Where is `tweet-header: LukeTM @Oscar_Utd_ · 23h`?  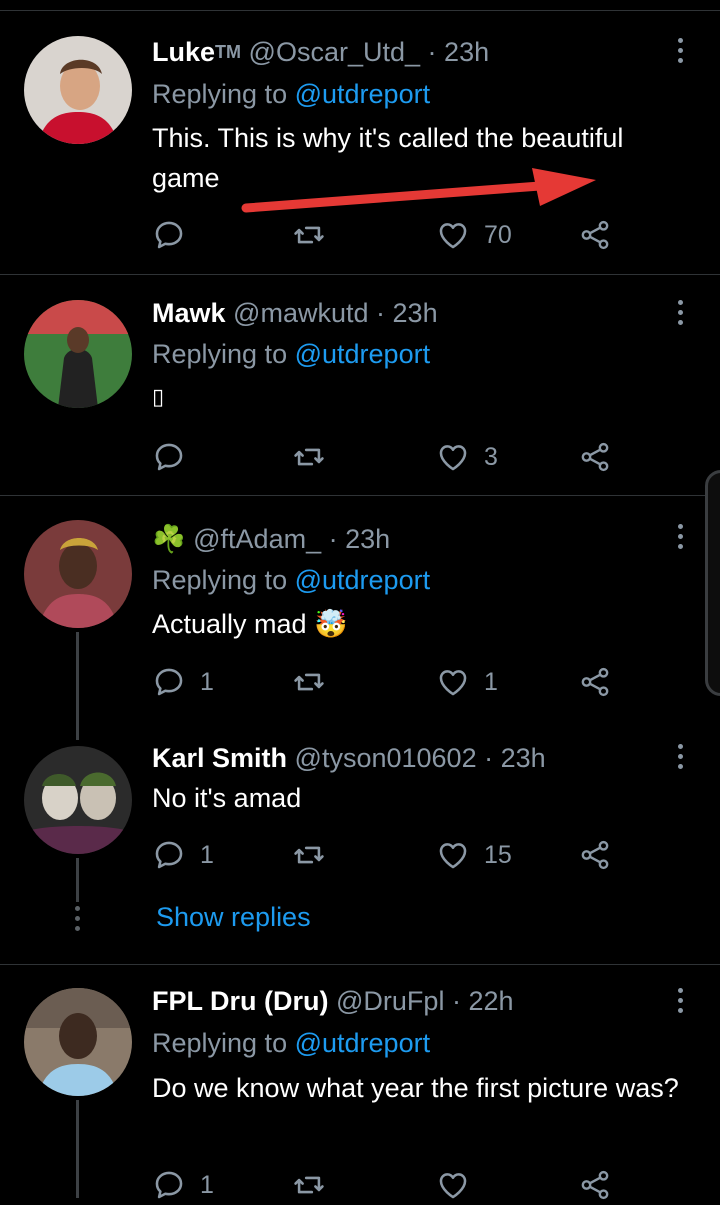 tweet-header: LukeTM @Oscar_Utd_ · 23h is located at coordinates (320, 52).